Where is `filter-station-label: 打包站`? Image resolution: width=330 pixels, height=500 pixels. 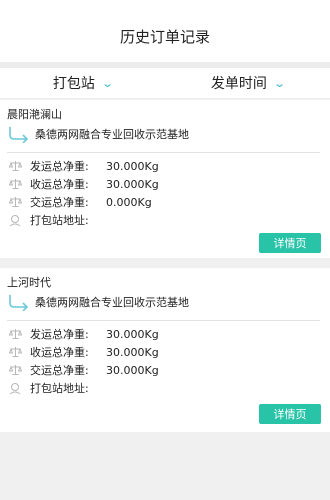
filter-station-label: 打包站 is located at coordinates (73, 84).